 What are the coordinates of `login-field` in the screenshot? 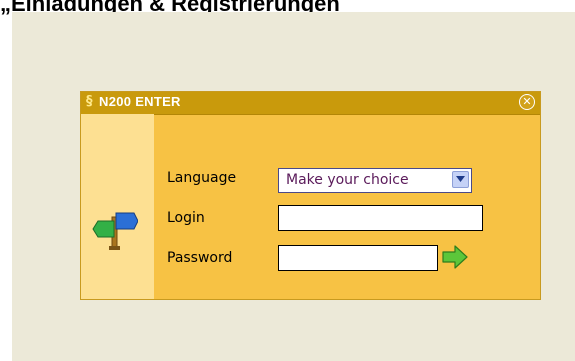 It's located at (380, 218).